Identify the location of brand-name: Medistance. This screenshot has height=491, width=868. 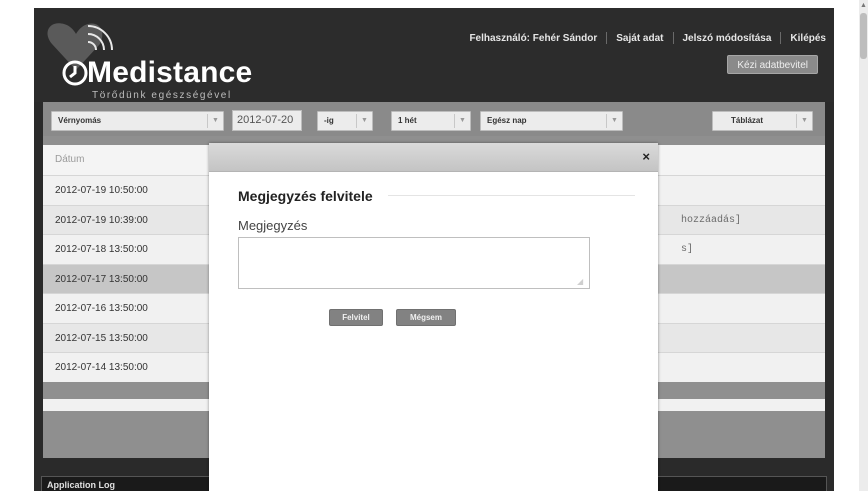
(170, 72).